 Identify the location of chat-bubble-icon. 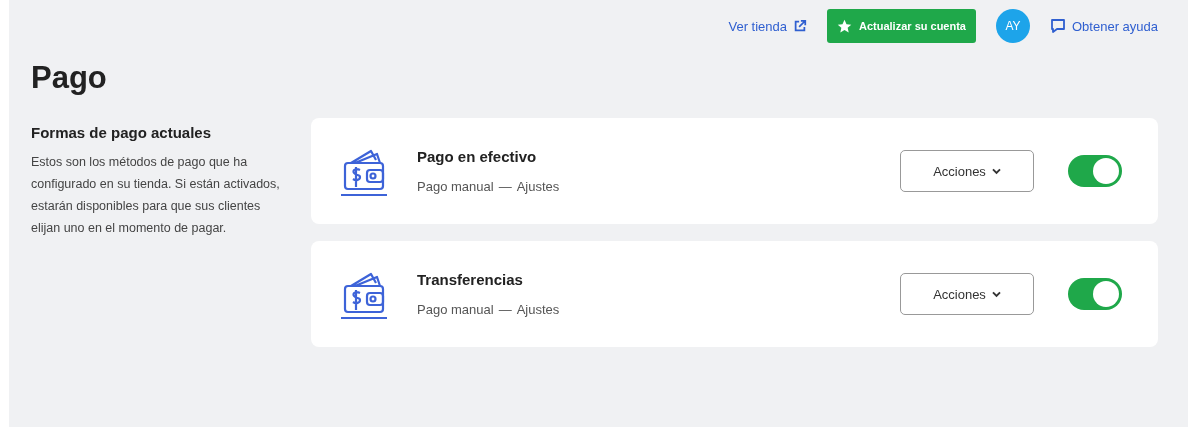
(1058, 26).